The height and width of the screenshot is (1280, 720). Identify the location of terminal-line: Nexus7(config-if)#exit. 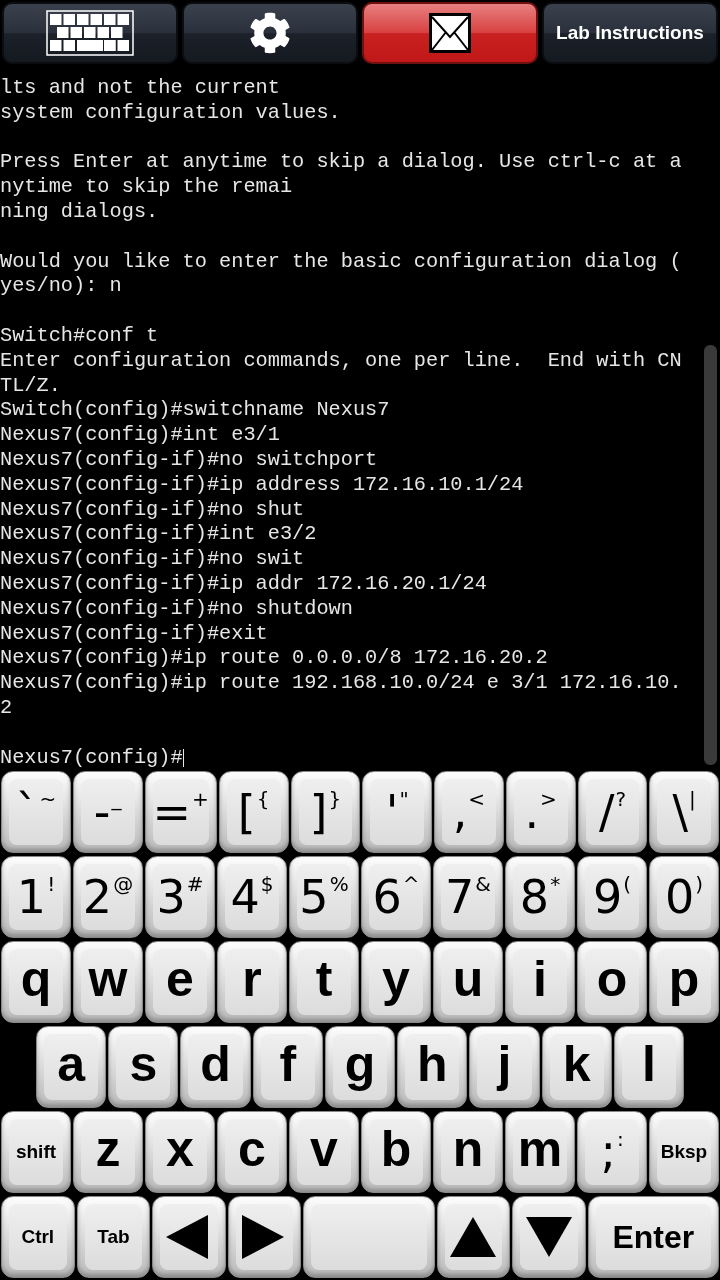
(134, 634).